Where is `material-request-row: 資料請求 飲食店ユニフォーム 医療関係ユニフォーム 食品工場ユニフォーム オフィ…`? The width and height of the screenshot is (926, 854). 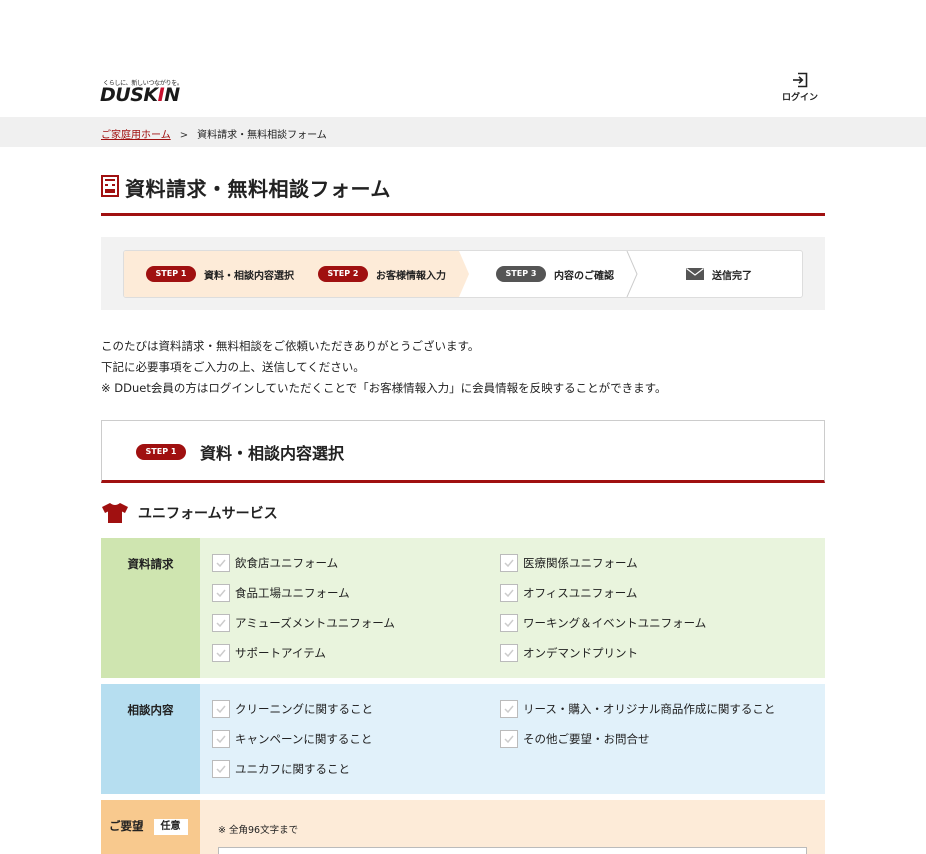 material-request-row: 資料請求 飲食店ユニフォーム 医療関係ユニフォーム 食品工場ユニフォーム オフィ… is located at coordinates (463, 608).